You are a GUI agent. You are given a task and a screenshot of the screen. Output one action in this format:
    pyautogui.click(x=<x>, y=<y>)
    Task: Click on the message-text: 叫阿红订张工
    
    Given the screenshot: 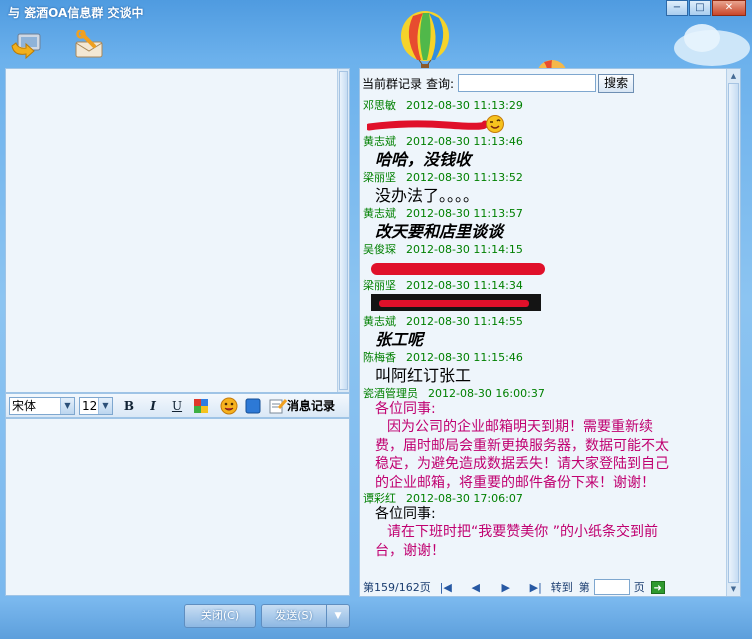 What is the action you would take?
    pyautogui.click(x=423, y=375)
    